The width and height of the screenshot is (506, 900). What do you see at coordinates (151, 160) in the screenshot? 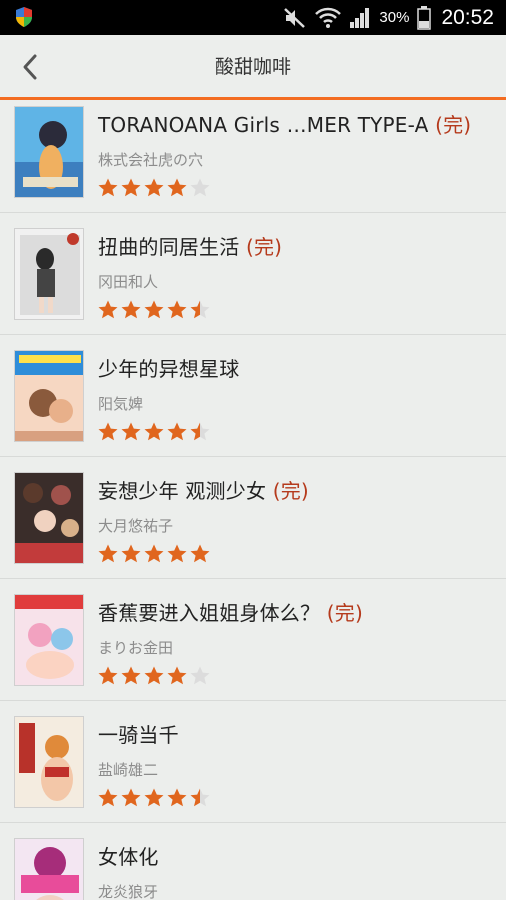
I see `book-author: 株式会社虎の穴` at bounding box center [151, 160].